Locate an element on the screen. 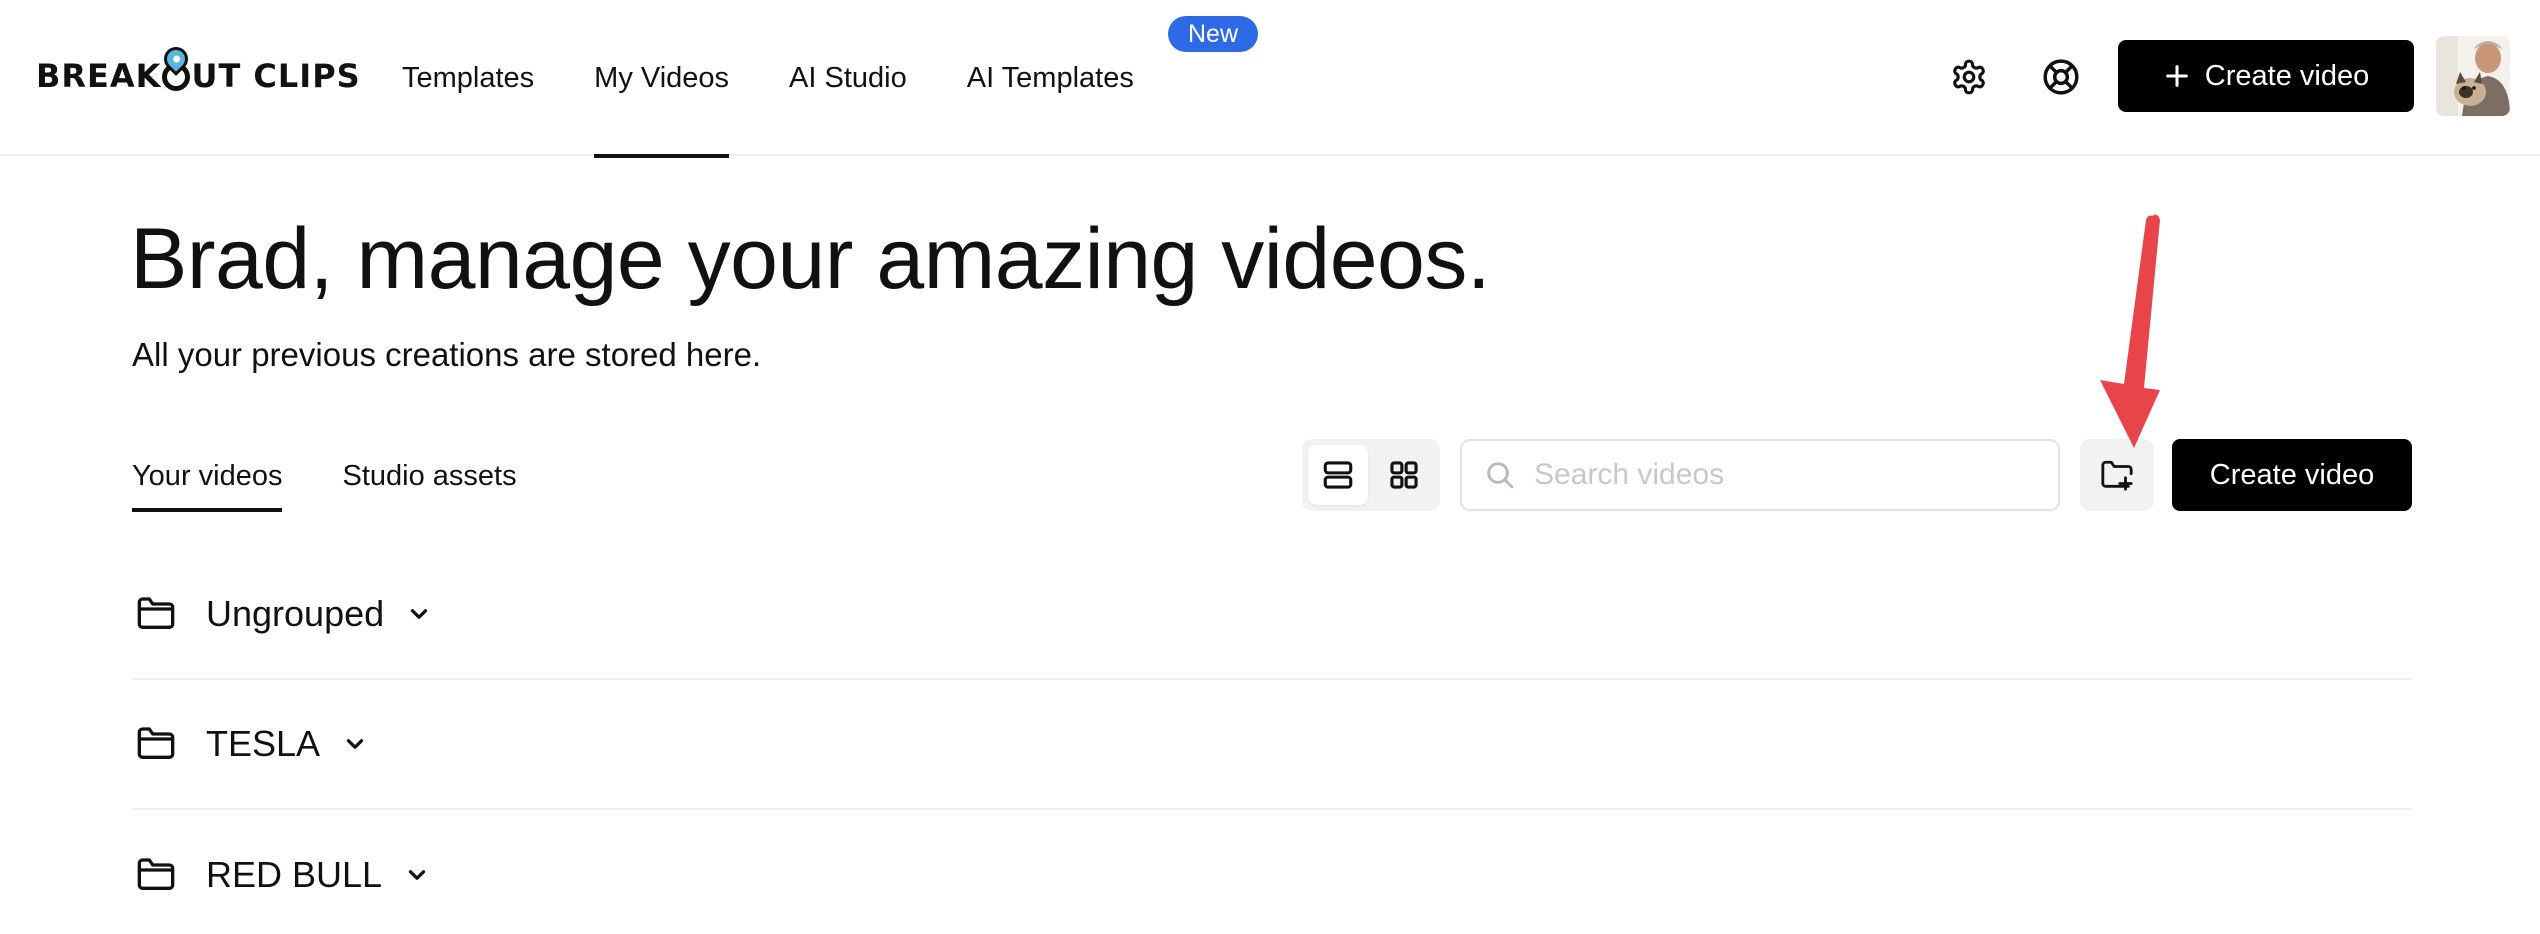 This screenshot has width=2540, height=934. nav-ai-templates-label: AI Templates is located at coordinates (1050, 77).